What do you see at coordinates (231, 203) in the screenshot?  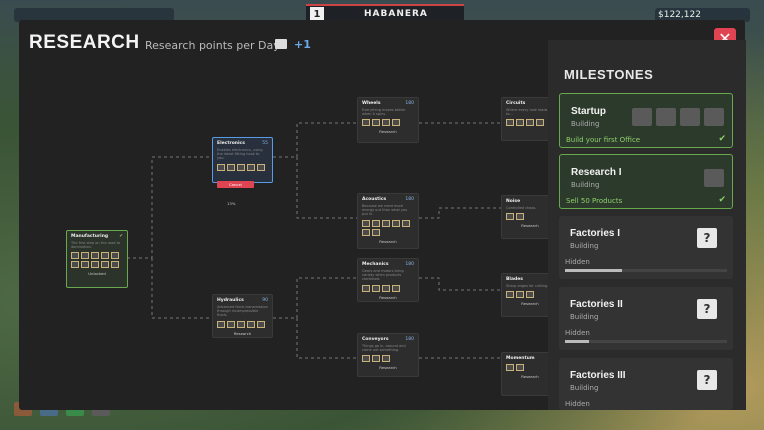 I see `progress-text: 13%` at bounding box center [231, 203].